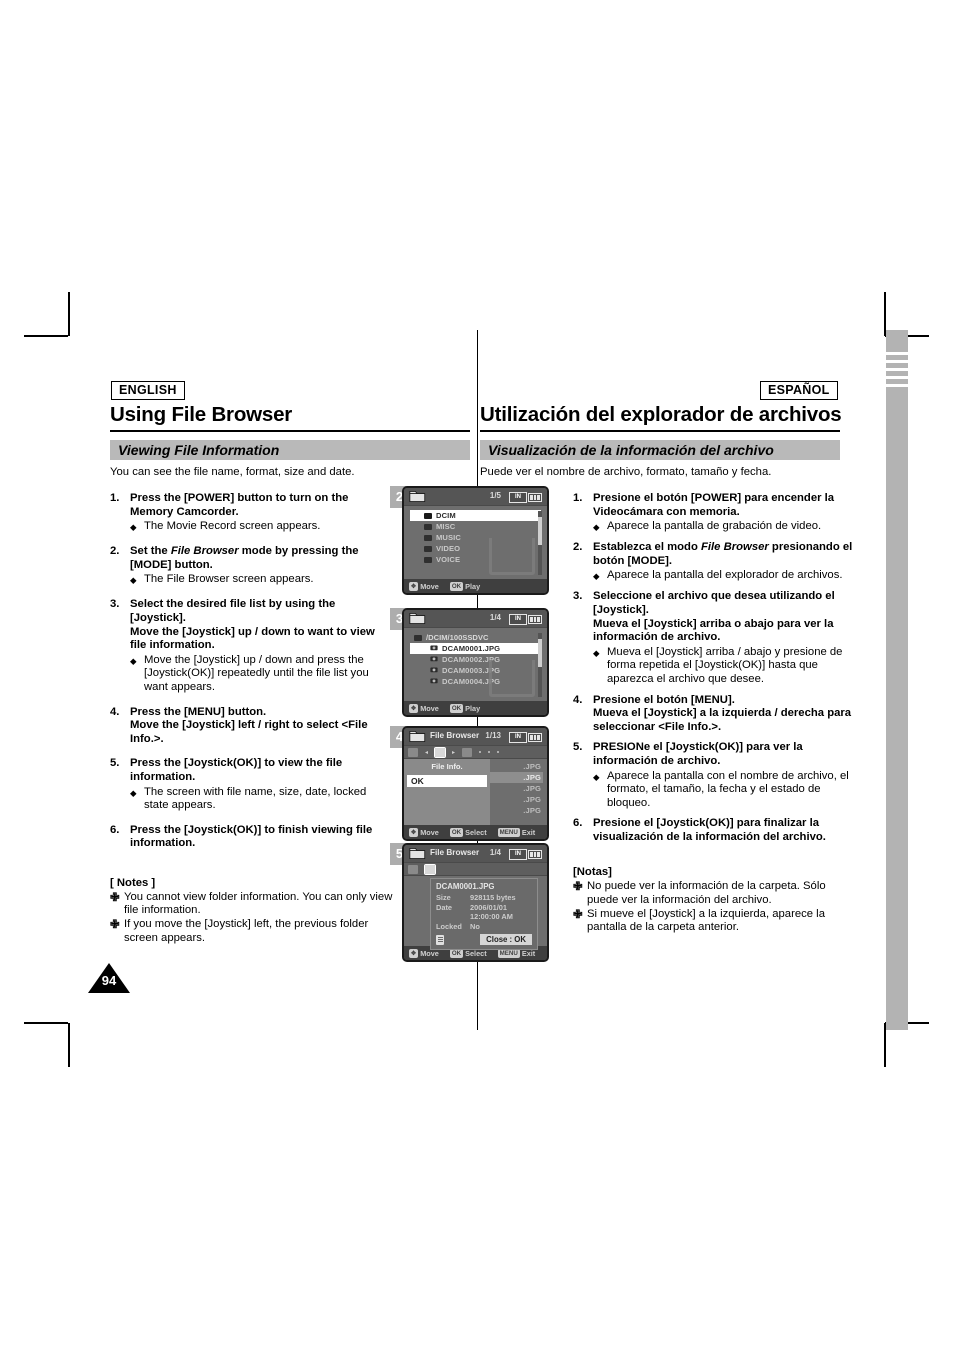 The image size is (954, 1350). I want to click on submenu-item-ok: OK, so click(447, 781).